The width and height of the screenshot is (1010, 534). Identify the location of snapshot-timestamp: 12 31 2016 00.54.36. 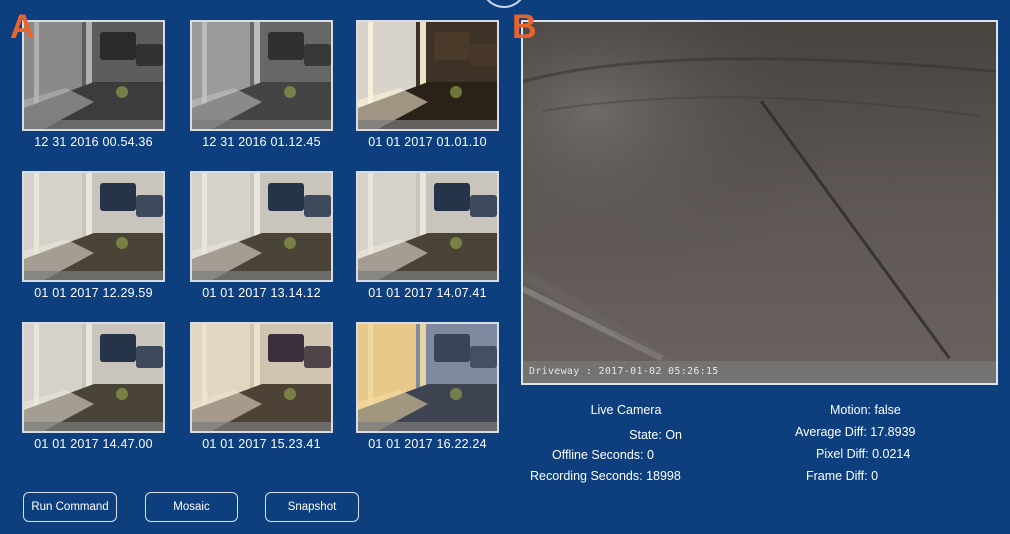
(93, 142).